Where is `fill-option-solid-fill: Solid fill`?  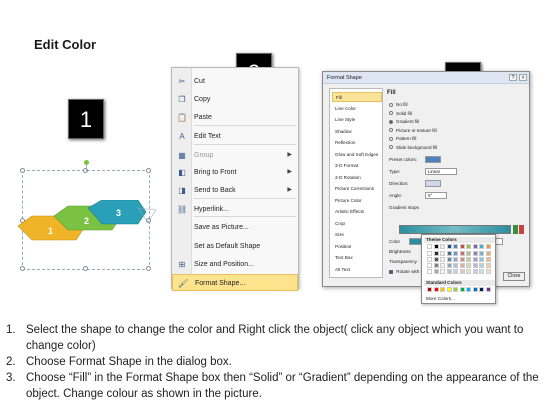 fill-option-solid-fill: Solid fill is located at coordinates (400, 114).